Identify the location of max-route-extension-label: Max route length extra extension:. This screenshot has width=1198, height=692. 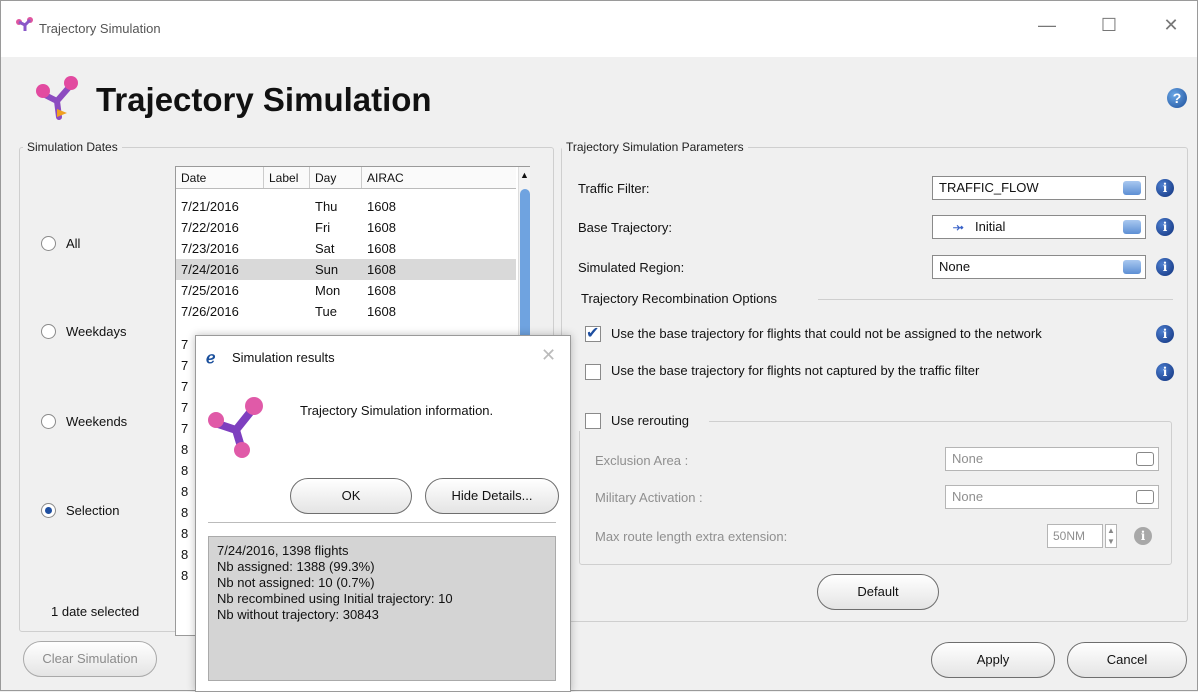
(691, 536).